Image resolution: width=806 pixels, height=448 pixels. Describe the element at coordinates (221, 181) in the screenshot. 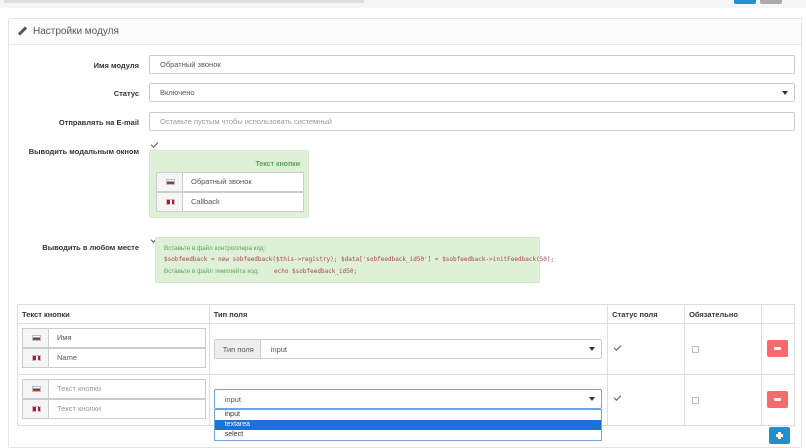

I see `modal-lang-value: Обратный звонок` at that location.